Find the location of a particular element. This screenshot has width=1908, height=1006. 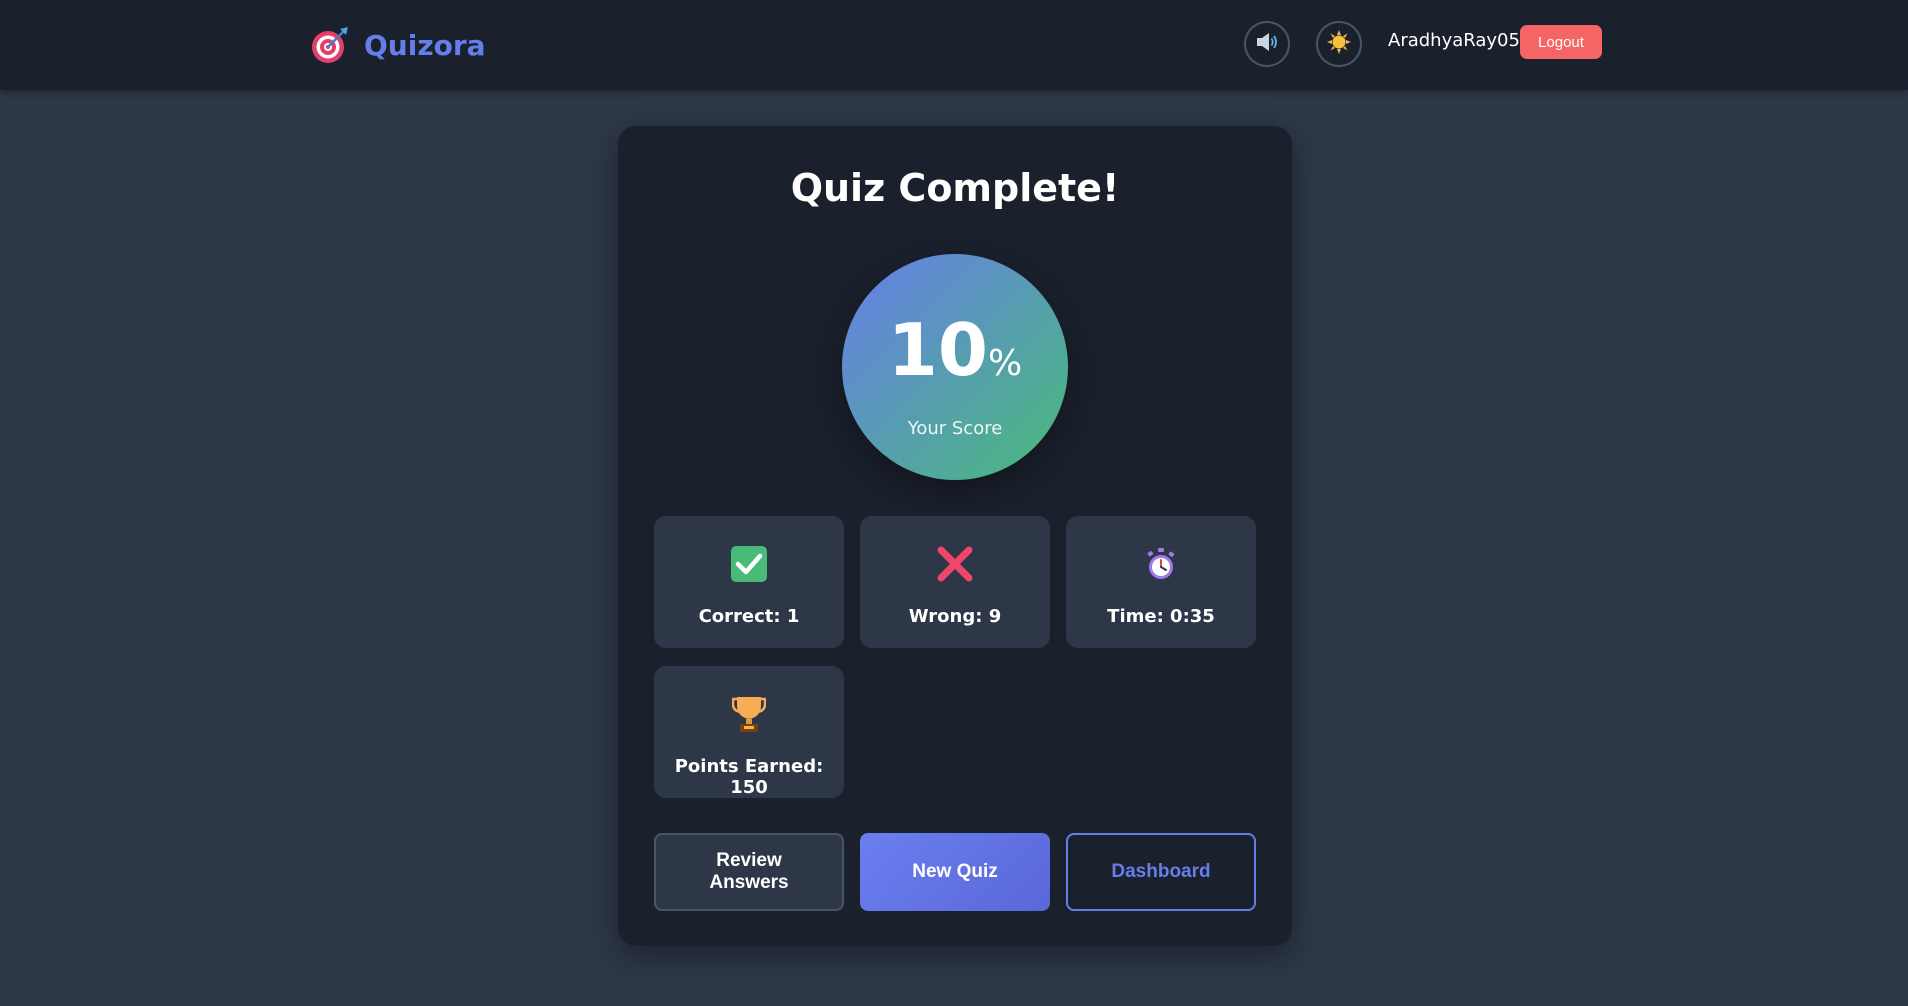

score-circle: 10% Your Score is located at coordinates (955, 367).